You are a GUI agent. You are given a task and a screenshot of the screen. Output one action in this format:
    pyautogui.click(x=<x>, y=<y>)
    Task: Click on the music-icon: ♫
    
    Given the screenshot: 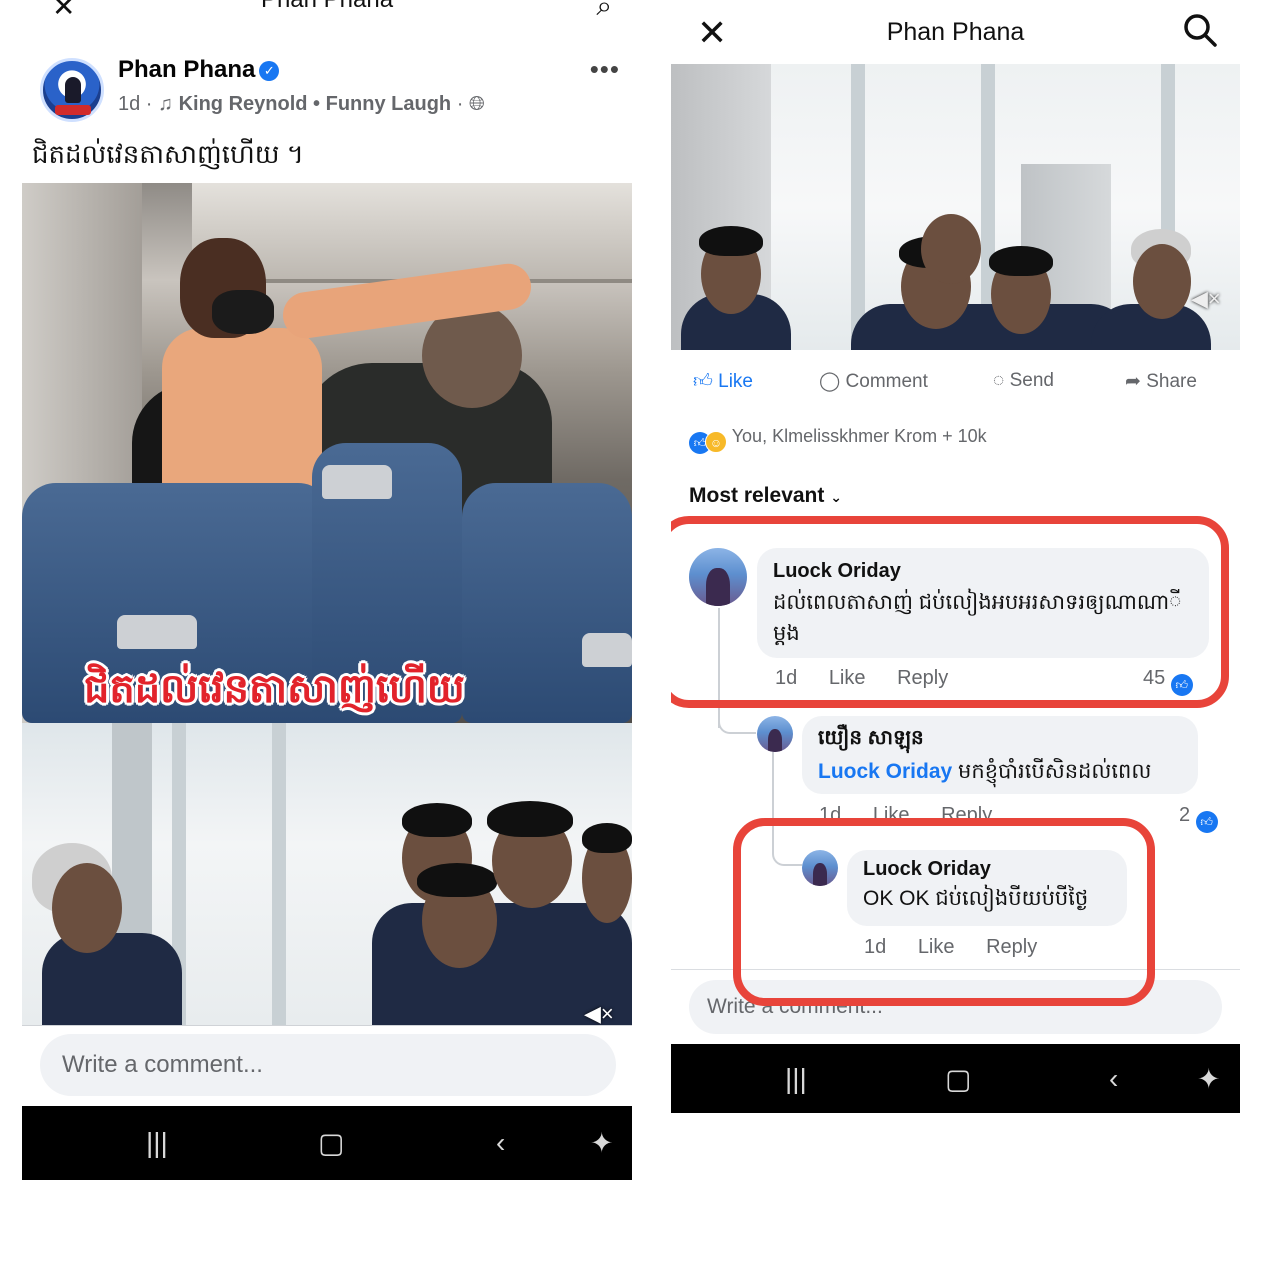 What is the action you would take?
    pyautogui.click(x=166, y=104)
    